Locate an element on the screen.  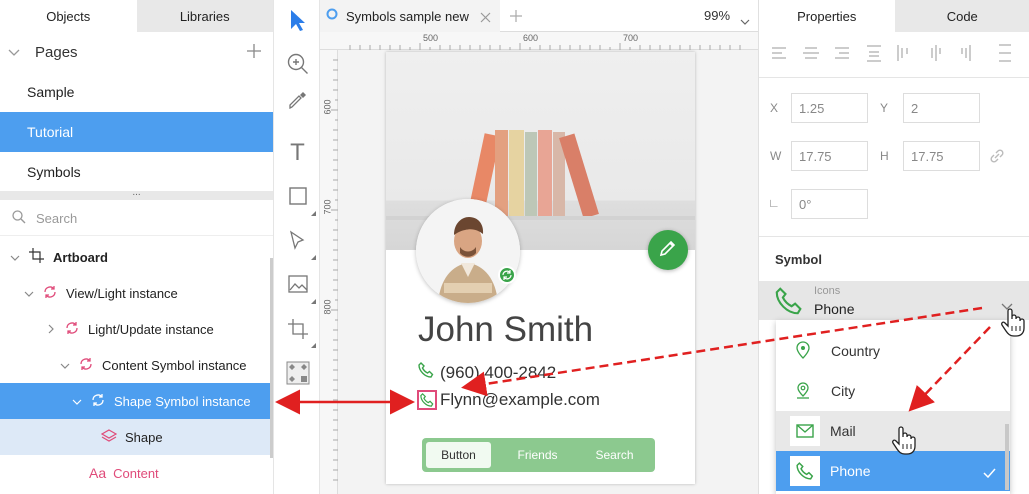
shape-symbol-instance-icon is located at coordinates (427, 400).